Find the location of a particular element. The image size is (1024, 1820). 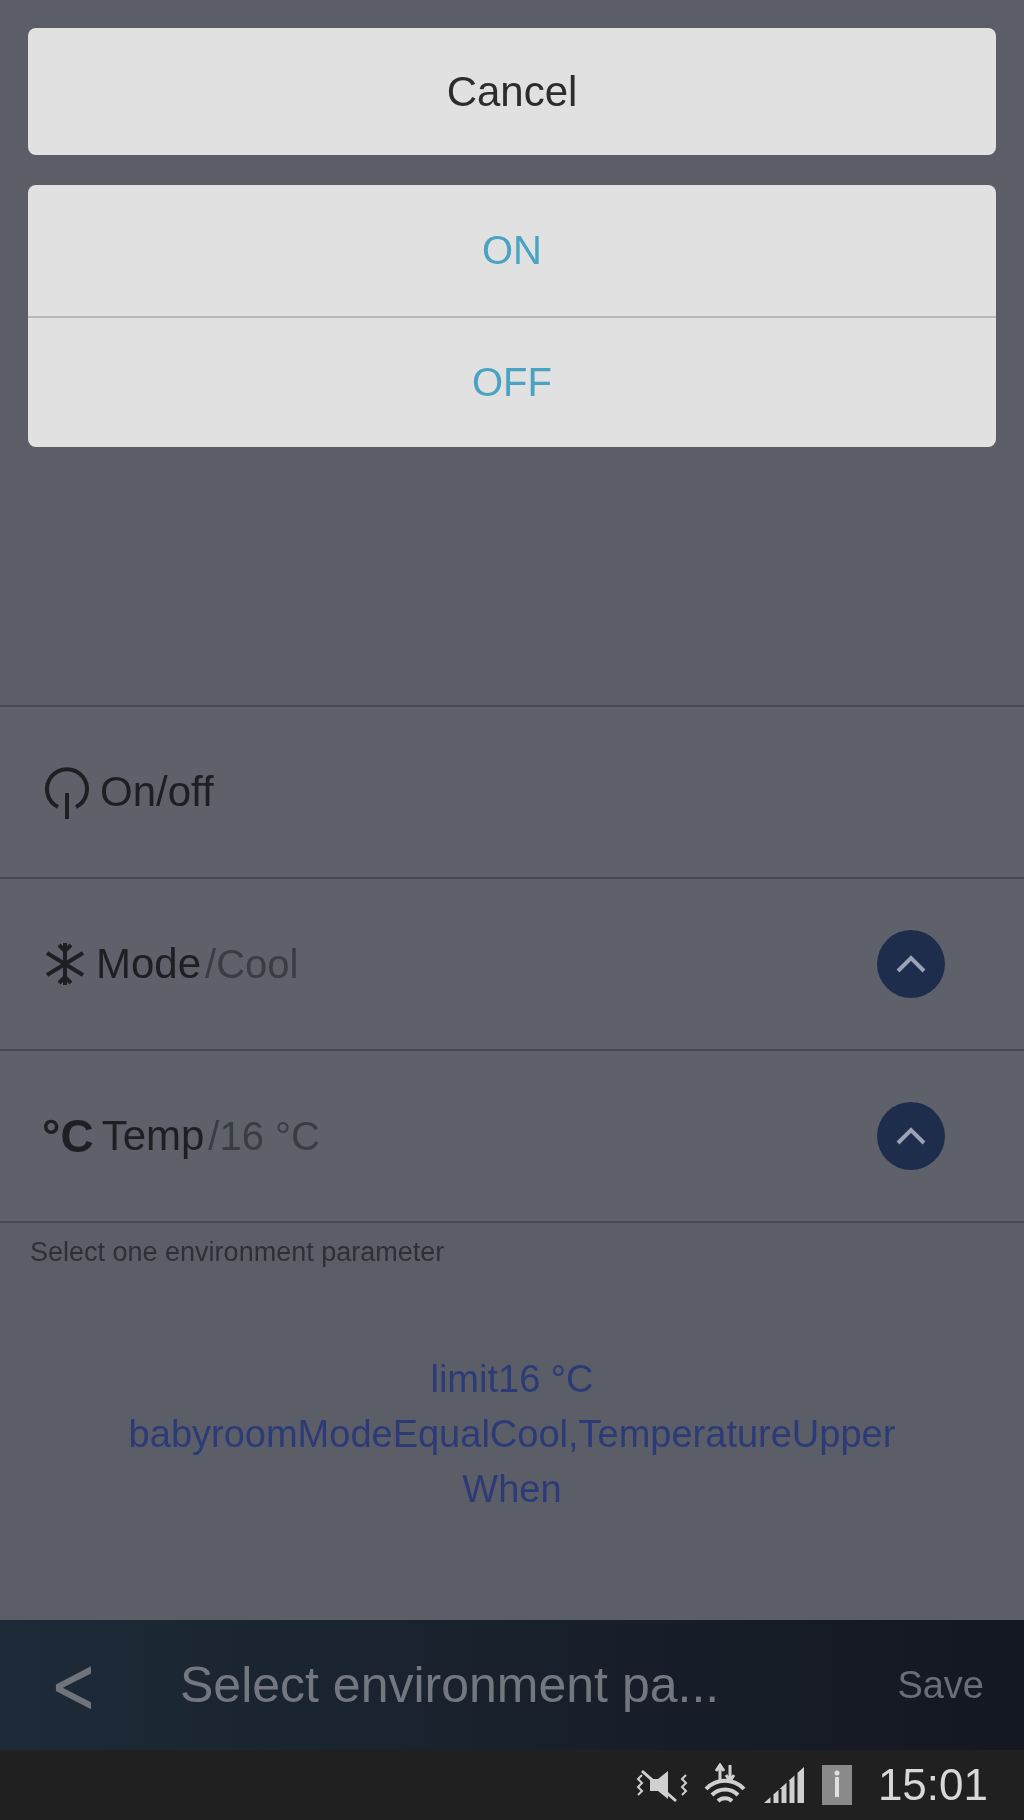

clock-time: 15:01 is located at coordinates (932, 1785).